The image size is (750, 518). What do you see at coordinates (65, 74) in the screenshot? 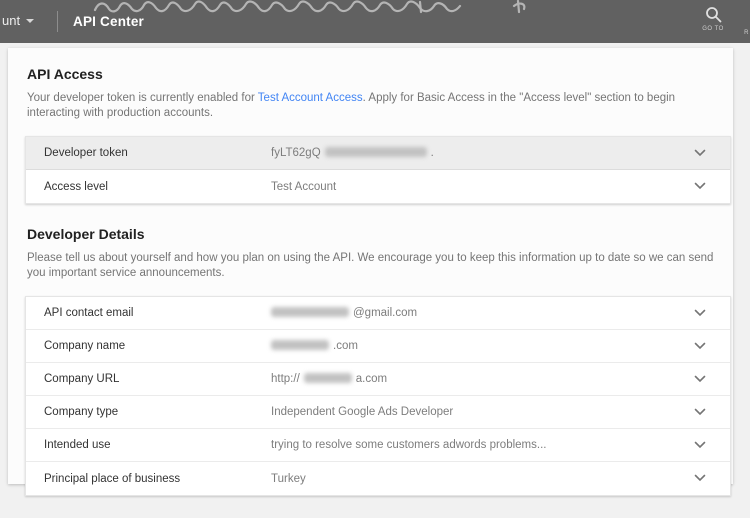
I see `api-access-heading: API Access` at bounding box center [65, 74].